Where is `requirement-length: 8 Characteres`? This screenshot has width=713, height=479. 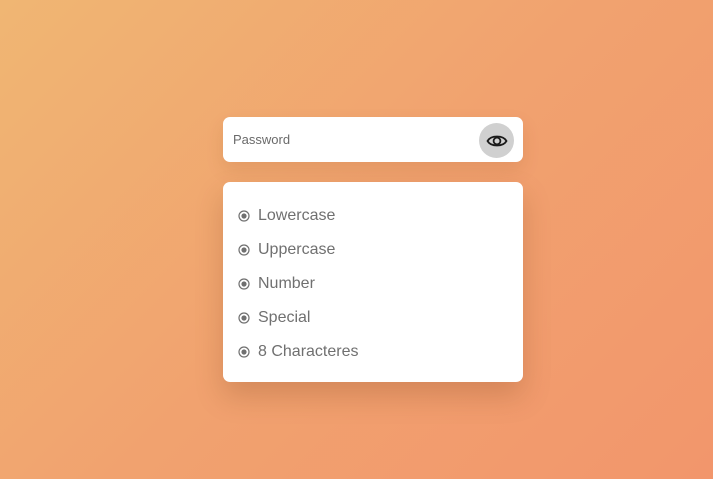
requirement-length: 8 Characteres is located at coordinates (298, 352).